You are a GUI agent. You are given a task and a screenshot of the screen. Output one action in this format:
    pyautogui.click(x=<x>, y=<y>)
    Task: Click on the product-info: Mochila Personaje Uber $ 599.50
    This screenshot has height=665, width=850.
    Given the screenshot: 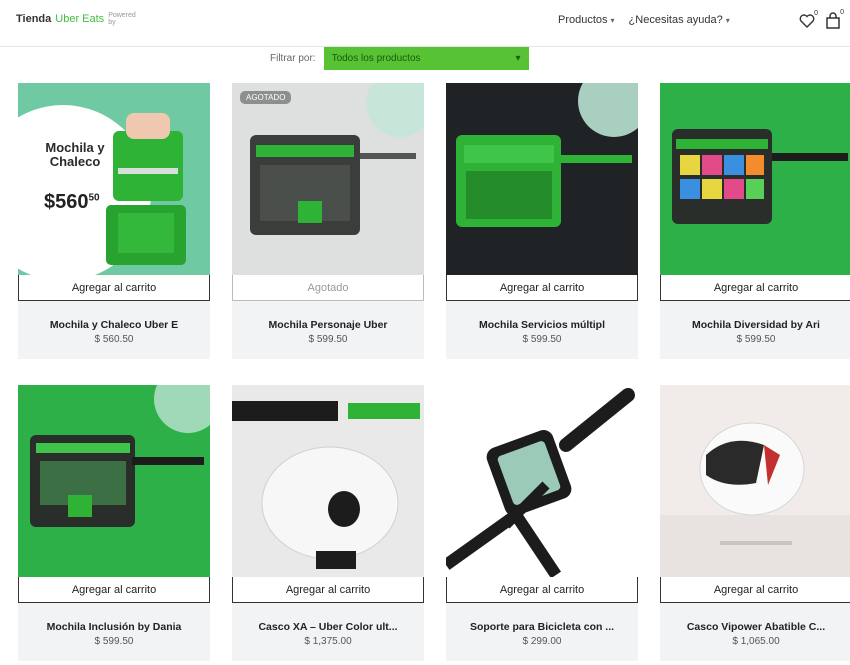 What is the action you would take?
    pyautogui.click(x=328, y=330)
    